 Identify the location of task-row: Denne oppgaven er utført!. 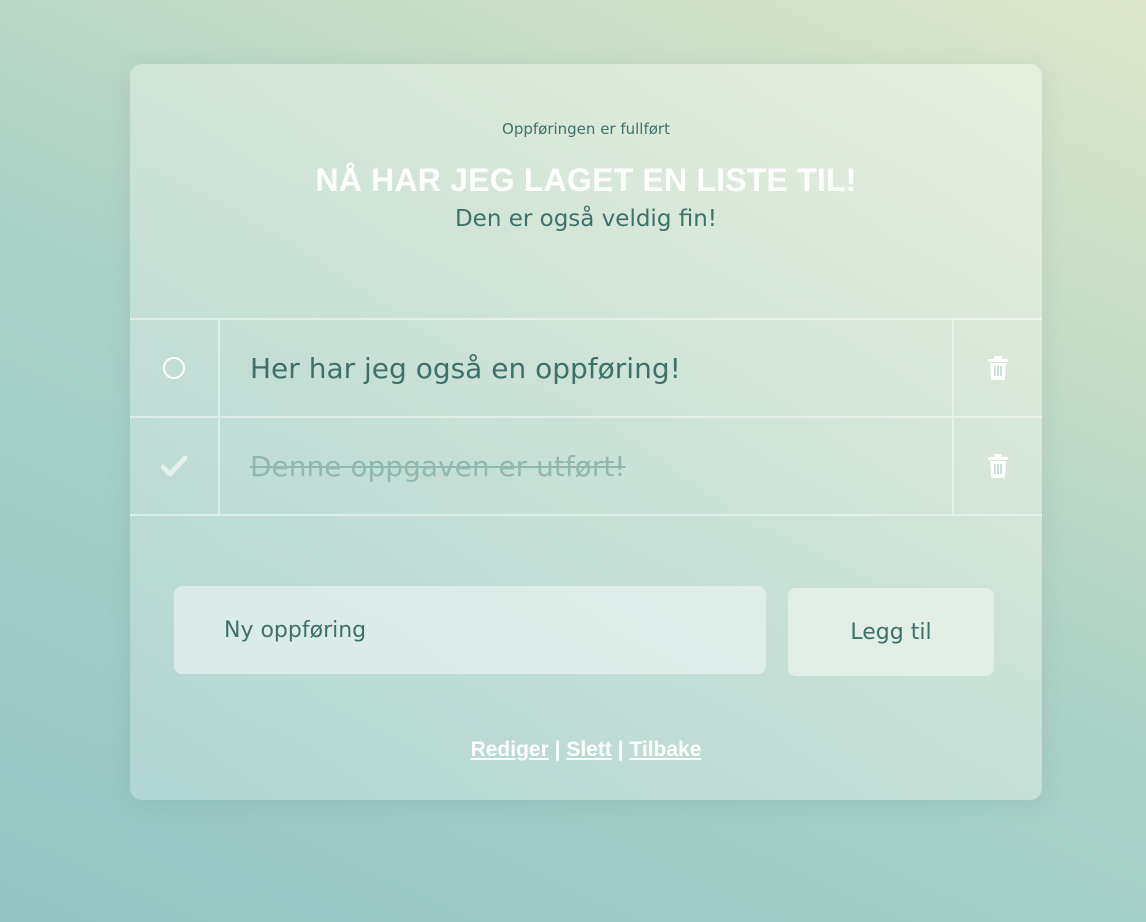
(586, 466).